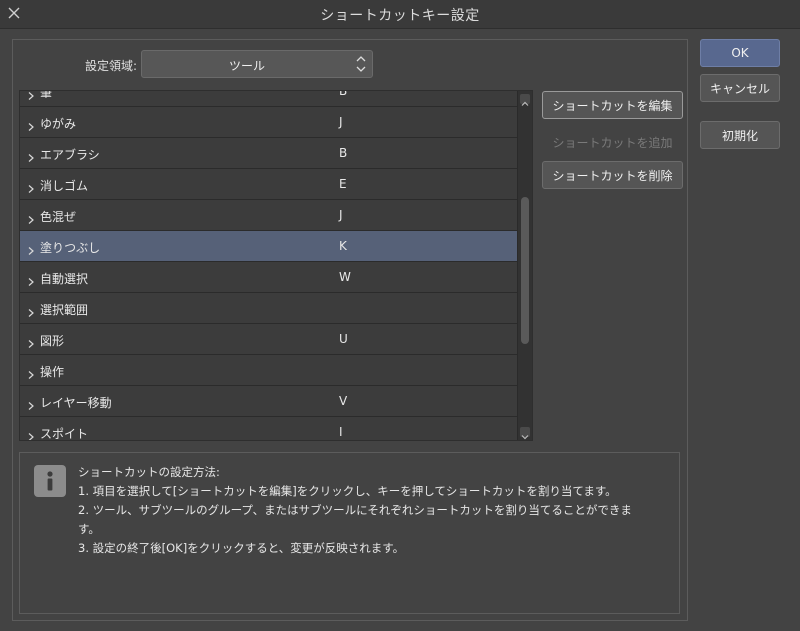 The image size is (800, 631). Describe the element at coordinates (70, 155) in the screenshot. I see `list-item-name: エアブラシ` at that location.